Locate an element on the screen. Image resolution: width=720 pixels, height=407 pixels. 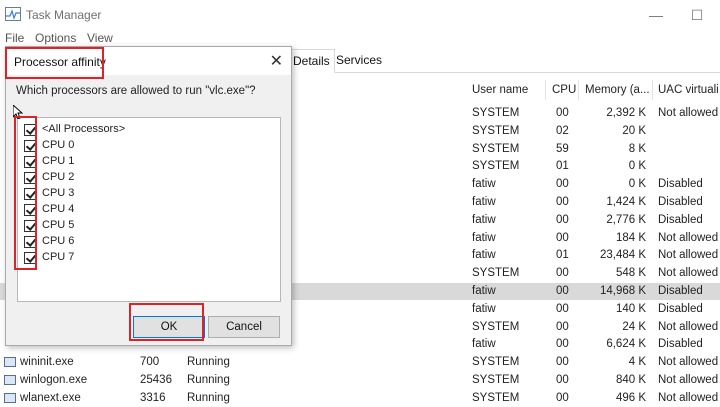
dialog-title: Processor affinity is located at coordinates (60, 62).